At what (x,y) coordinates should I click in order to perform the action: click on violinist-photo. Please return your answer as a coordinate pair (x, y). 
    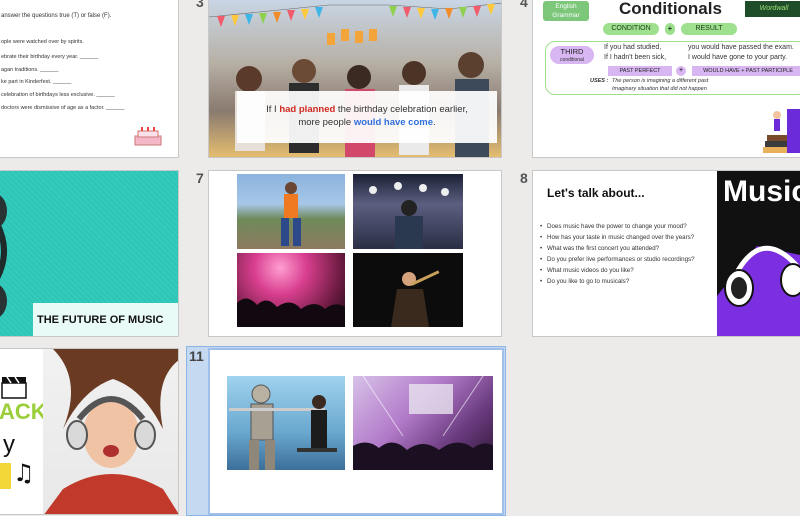
    Looking at the image, I should click on (408, 290).